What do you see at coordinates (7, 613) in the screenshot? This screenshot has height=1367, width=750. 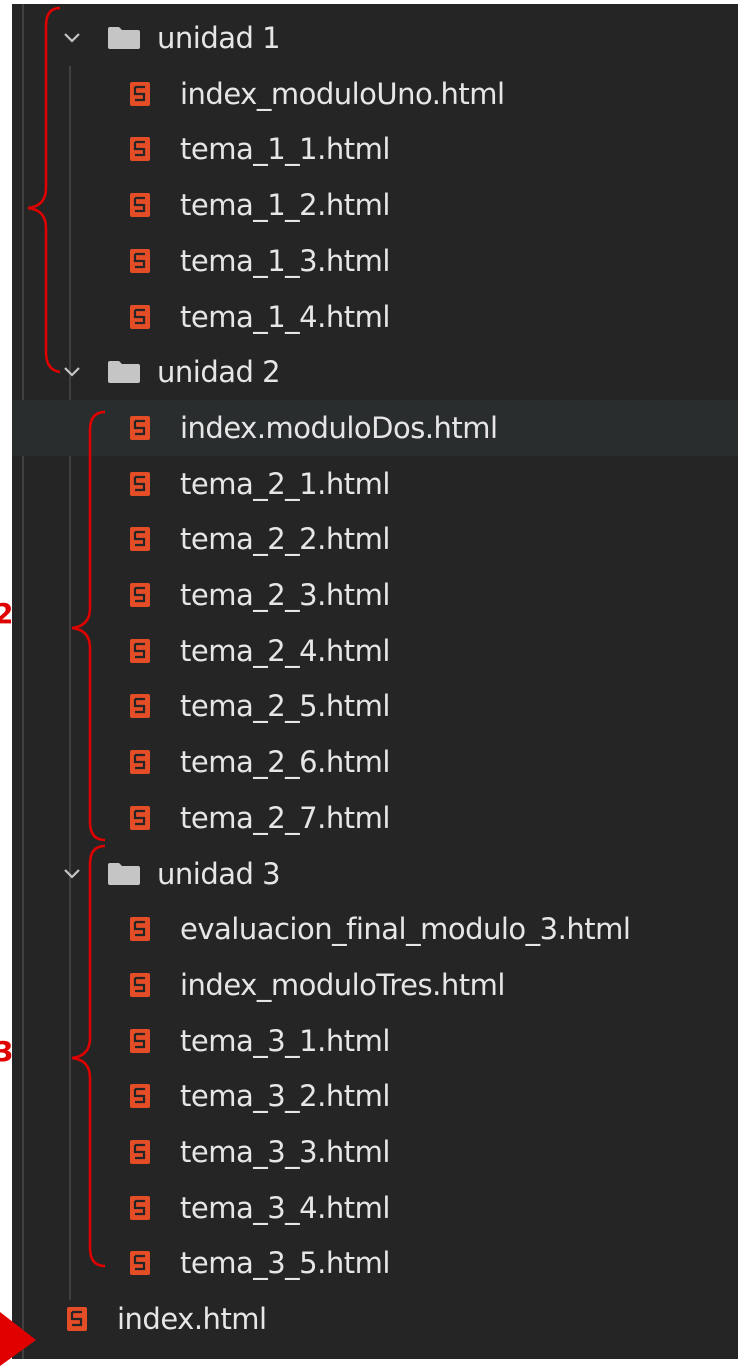 I see `annotation-label: 2` at bounding box center [7, 613].